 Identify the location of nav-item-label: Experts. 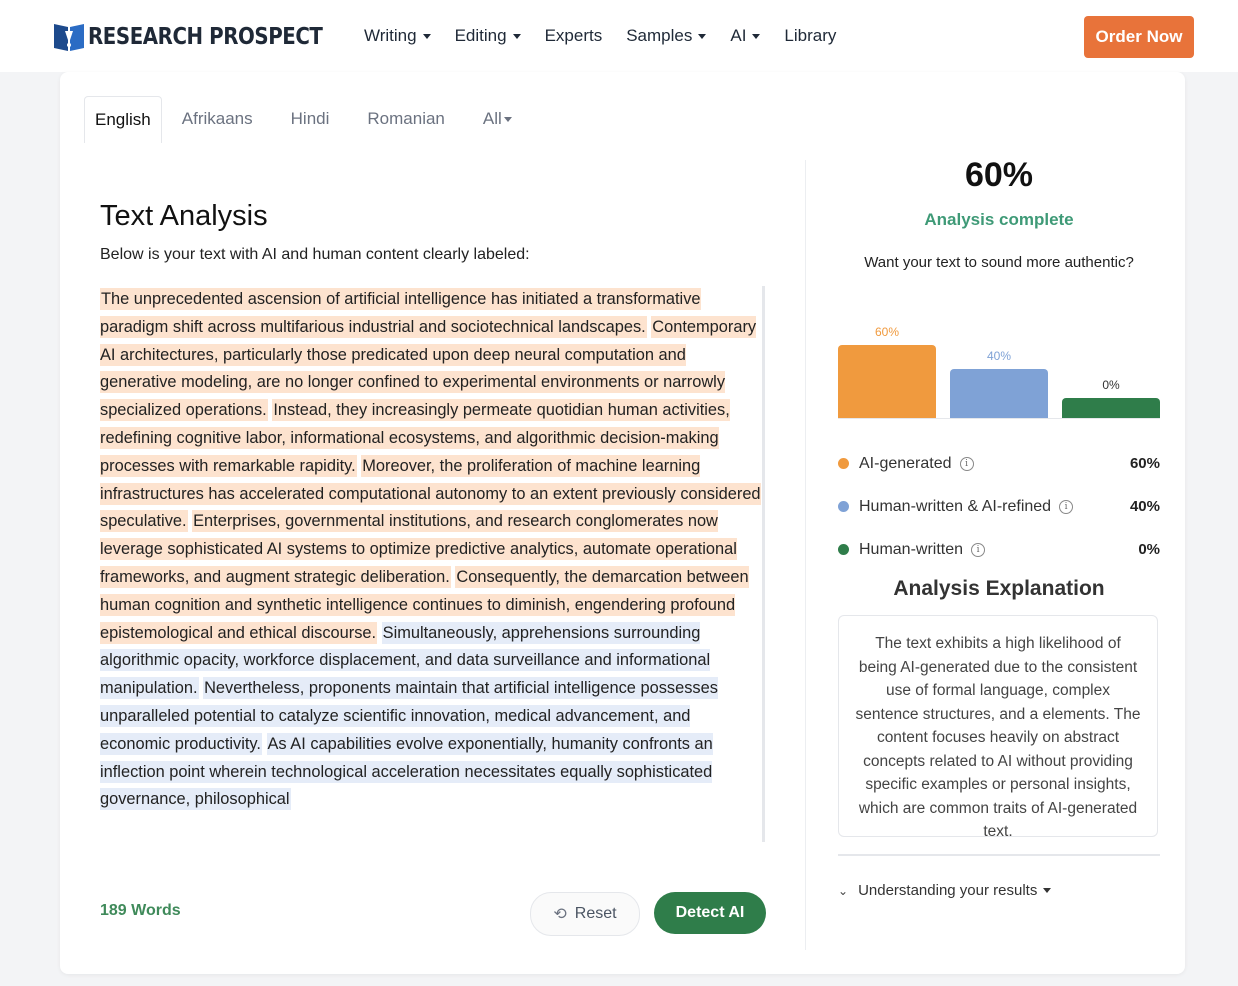
(573, 35).